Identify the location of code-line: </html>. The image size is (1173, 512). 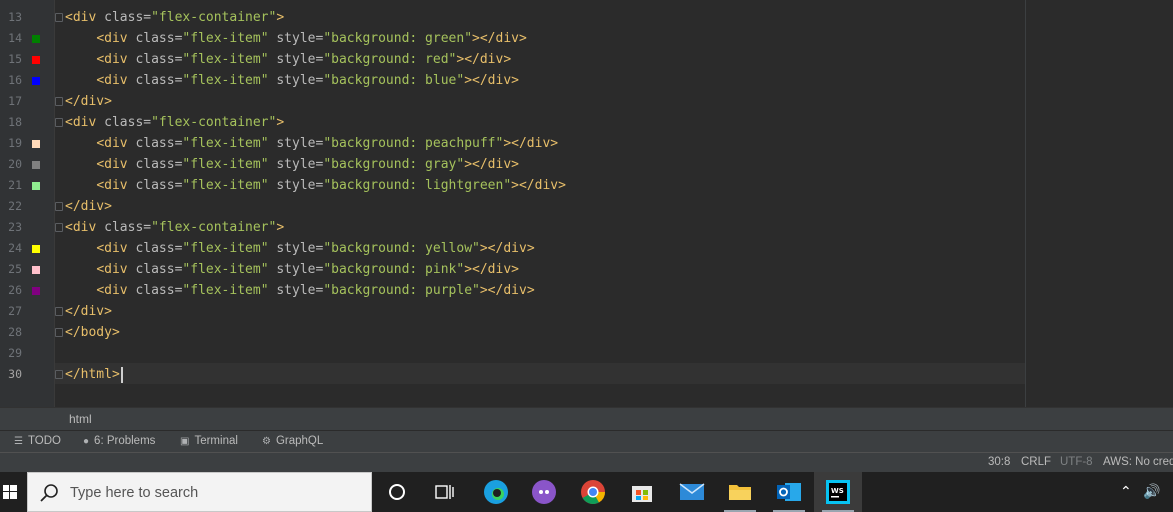
(94, 374).